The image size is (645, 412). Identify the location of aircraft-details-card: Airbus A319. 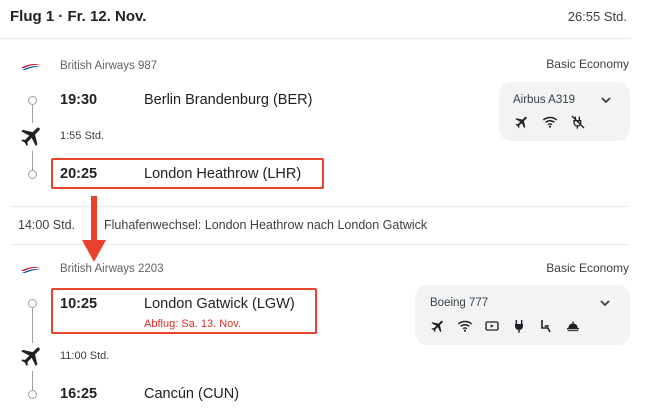
(564, 111).